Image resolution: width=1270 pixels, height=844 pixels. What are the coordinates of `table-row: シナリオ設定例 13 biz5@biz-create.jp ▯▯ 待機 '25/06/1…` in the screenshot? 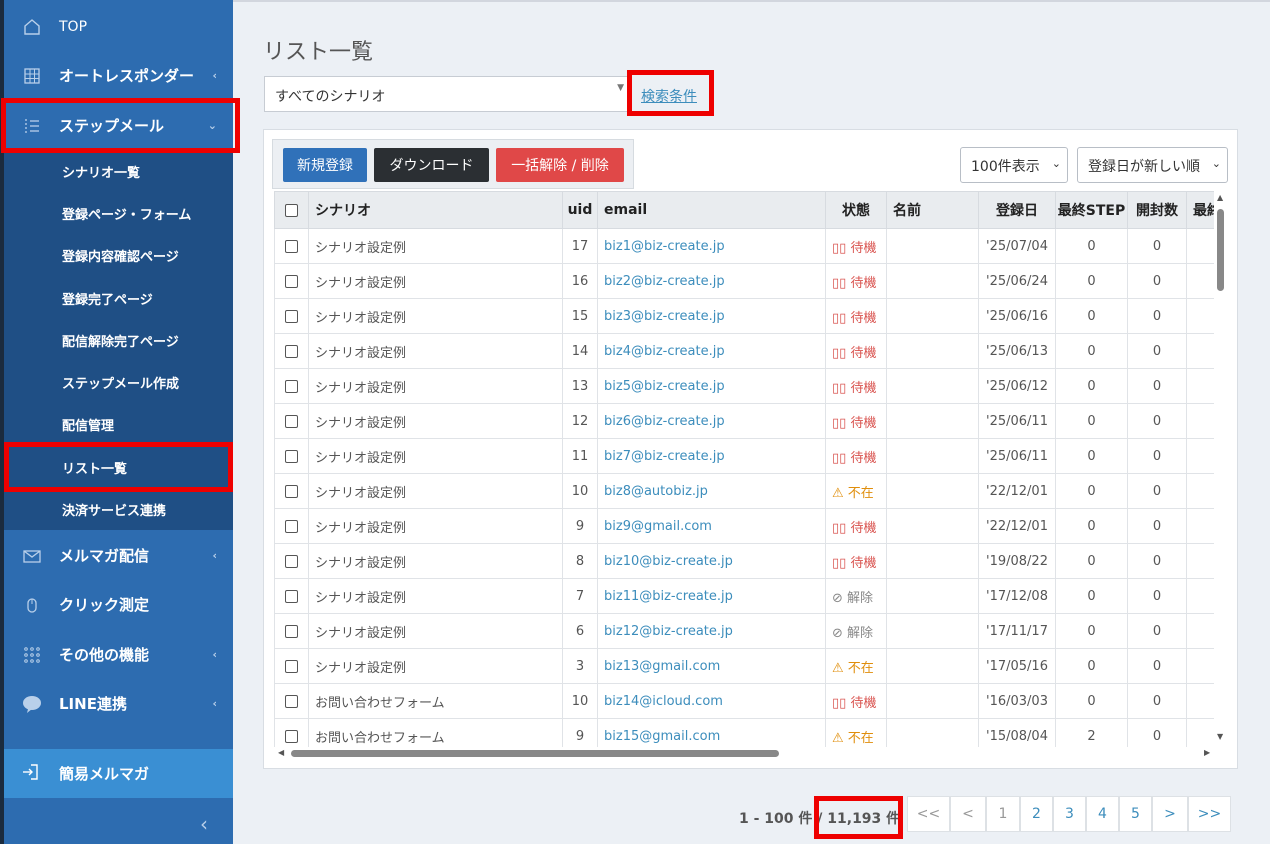 It's located at (744, 386).